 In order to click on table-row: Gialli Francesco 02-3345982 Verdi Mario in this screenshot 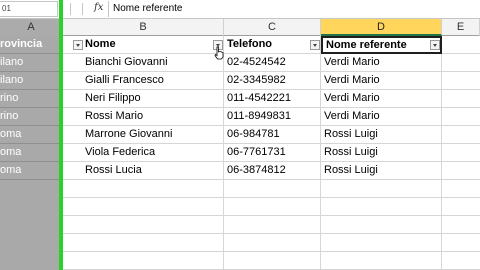, I will do `click(271, 81)`.